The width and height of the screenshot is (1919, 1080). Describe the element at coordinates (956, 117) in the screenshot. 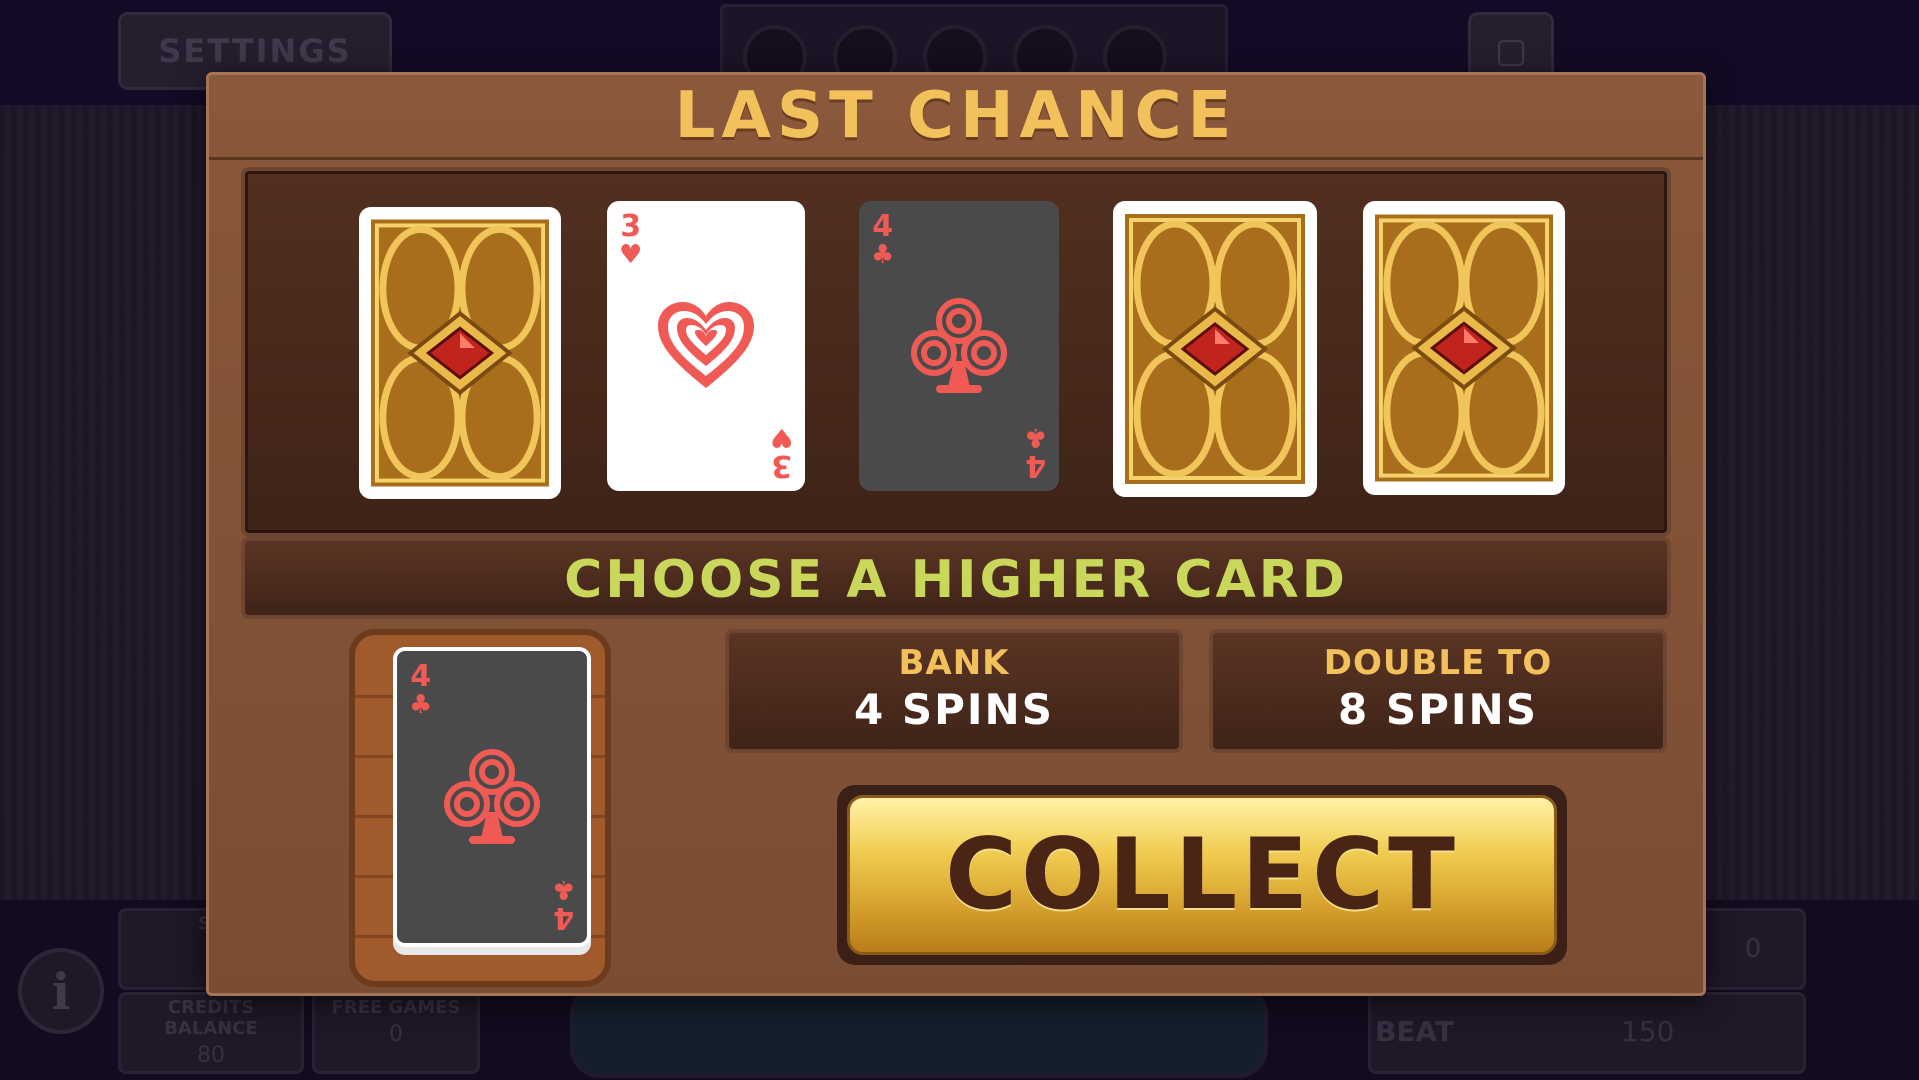

I see `dialog-title: LAST CHANCE` at that location.